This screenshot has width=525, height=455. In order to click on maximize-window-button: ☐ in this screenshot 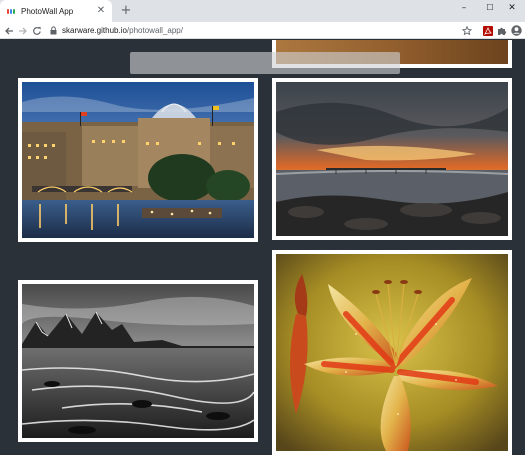, I will do `click(490, 8)`.